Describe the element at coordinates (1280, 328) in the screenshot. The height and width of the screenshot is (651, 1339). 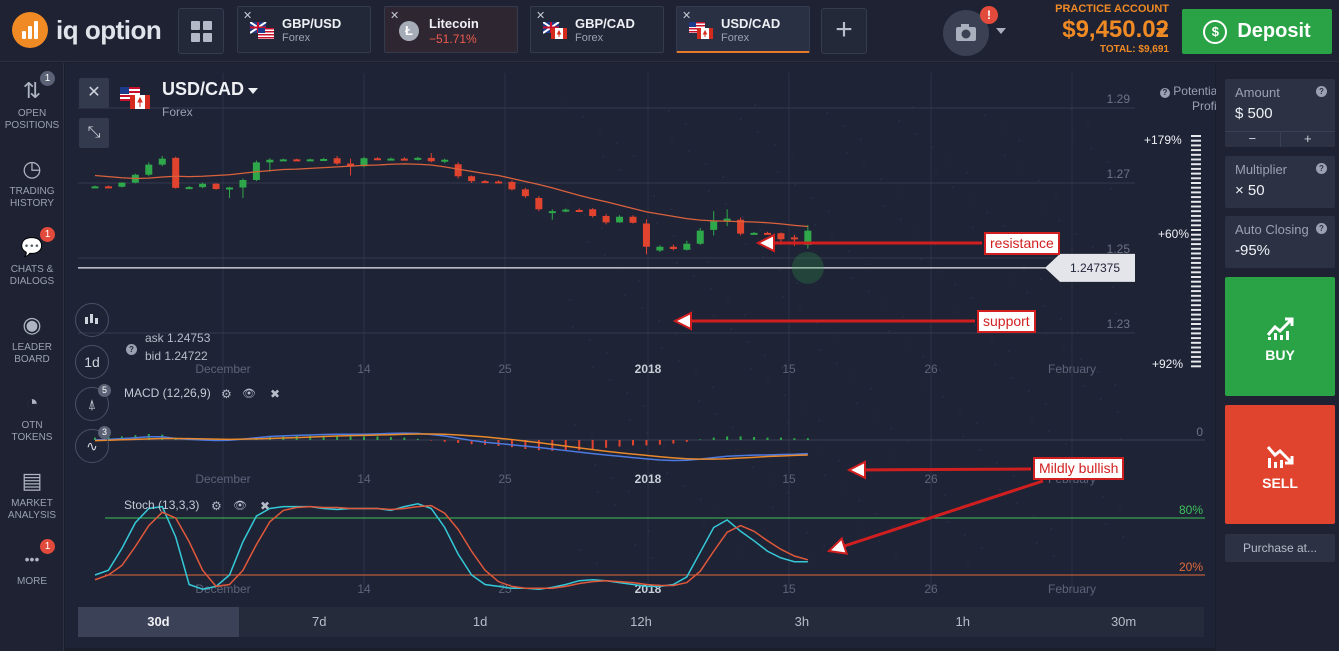
I see `chart-up-icon` at that location.